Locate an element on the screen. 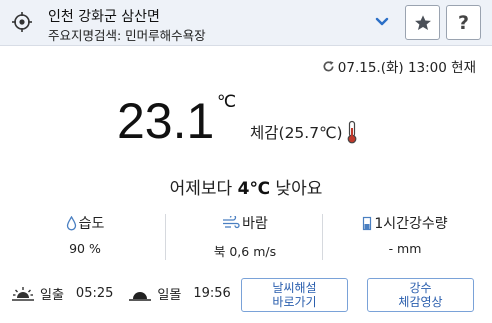 This screenshot has width=492, height=323. sunset-label: 일몰 is located at coordinates (169, 295).